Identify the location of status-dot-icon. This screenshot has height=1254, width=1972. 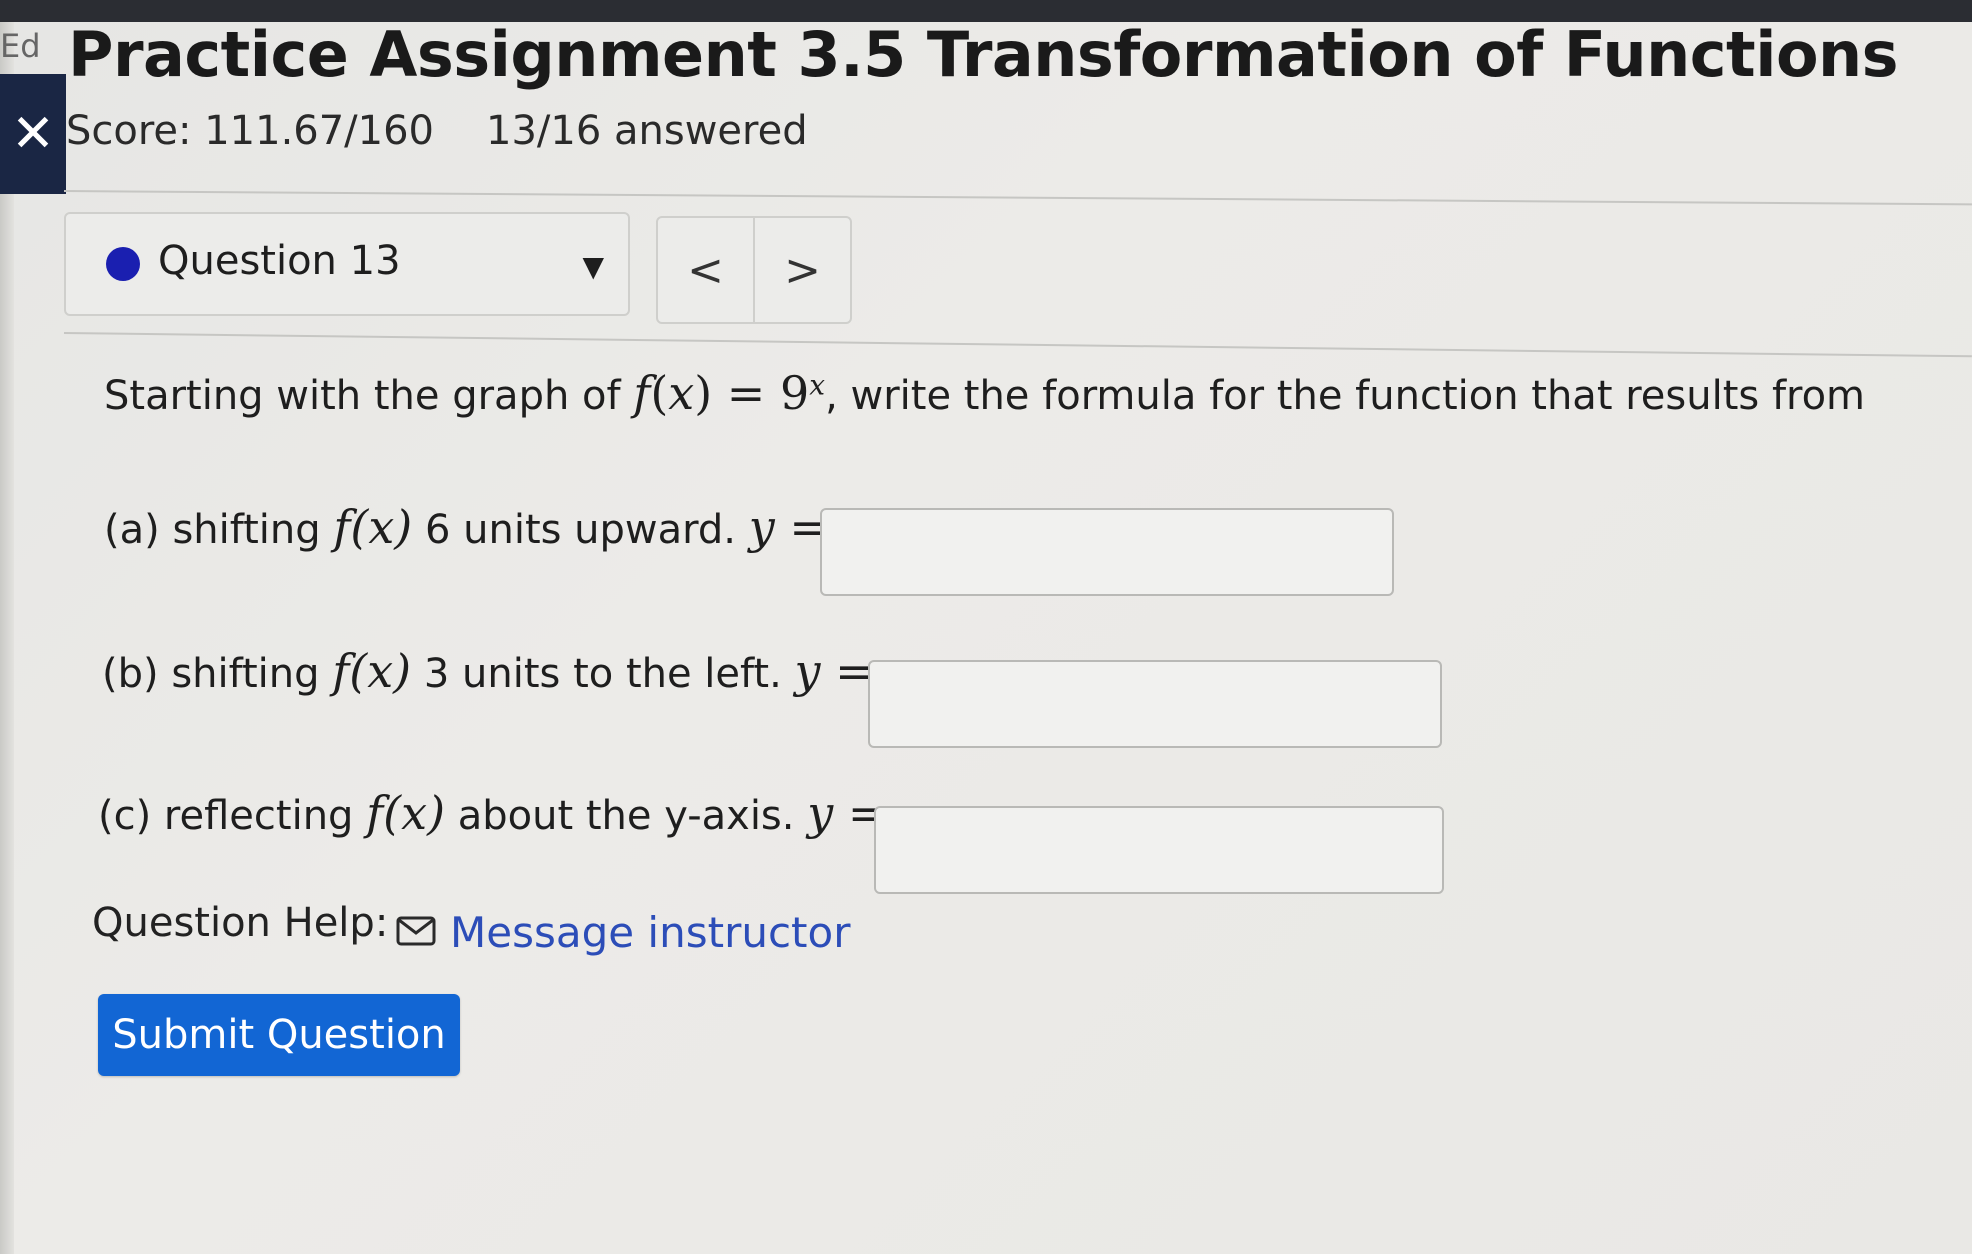
(123, 264).